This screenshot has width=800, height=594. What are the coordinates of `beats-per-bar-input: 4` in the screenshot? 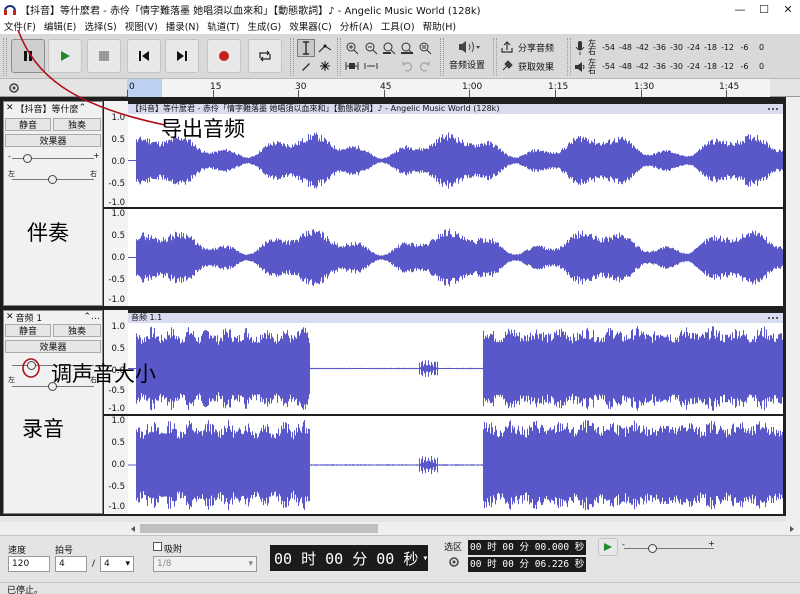 It's located at (71, 564).